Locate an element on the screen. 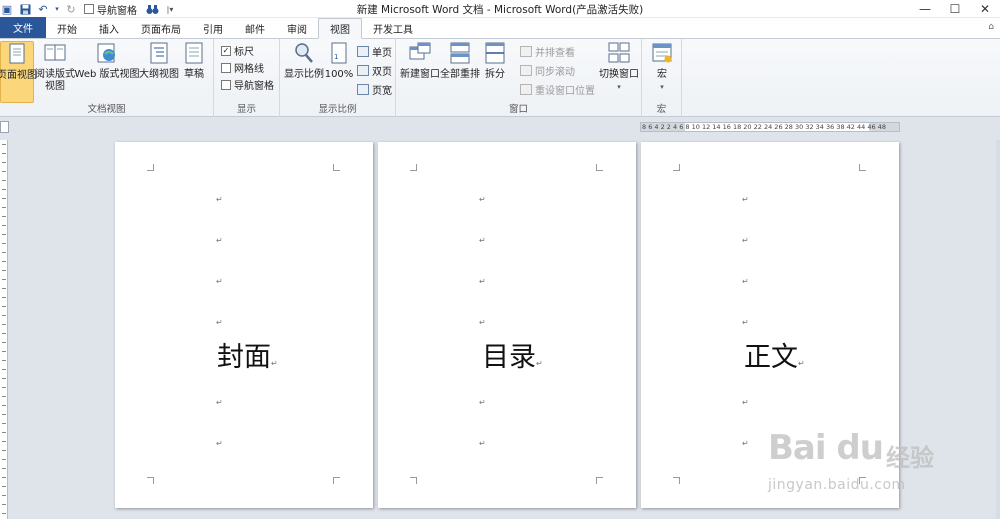 The height and width of the screenshot is (519, 1000). new-window-label: 新建窗口 is located at coordinates (420, 74).